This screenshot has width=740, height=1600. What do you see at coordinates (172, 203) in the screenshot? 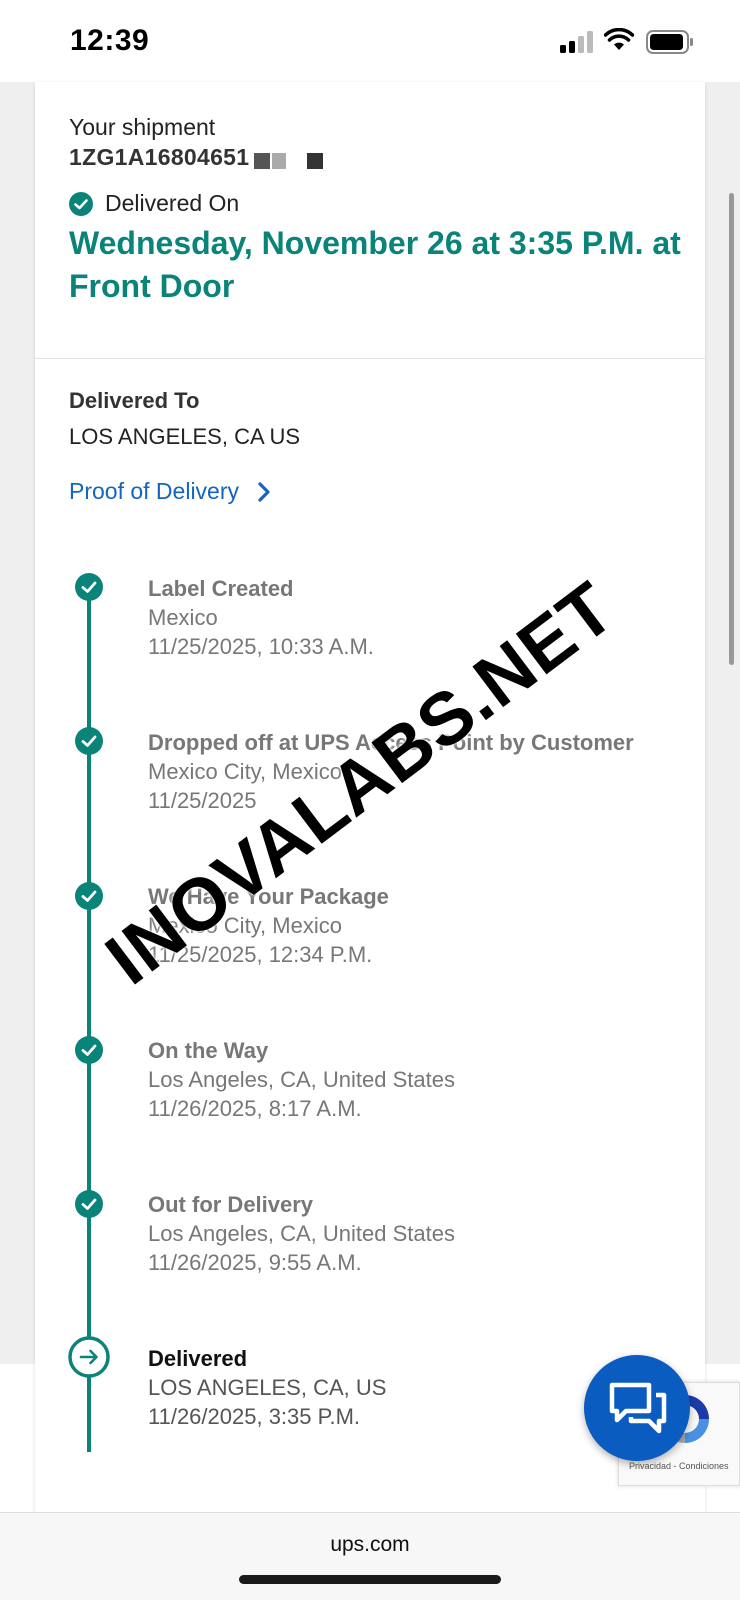
I see `delivery-status-label: Delivered On` at bounding box center [172, 203].